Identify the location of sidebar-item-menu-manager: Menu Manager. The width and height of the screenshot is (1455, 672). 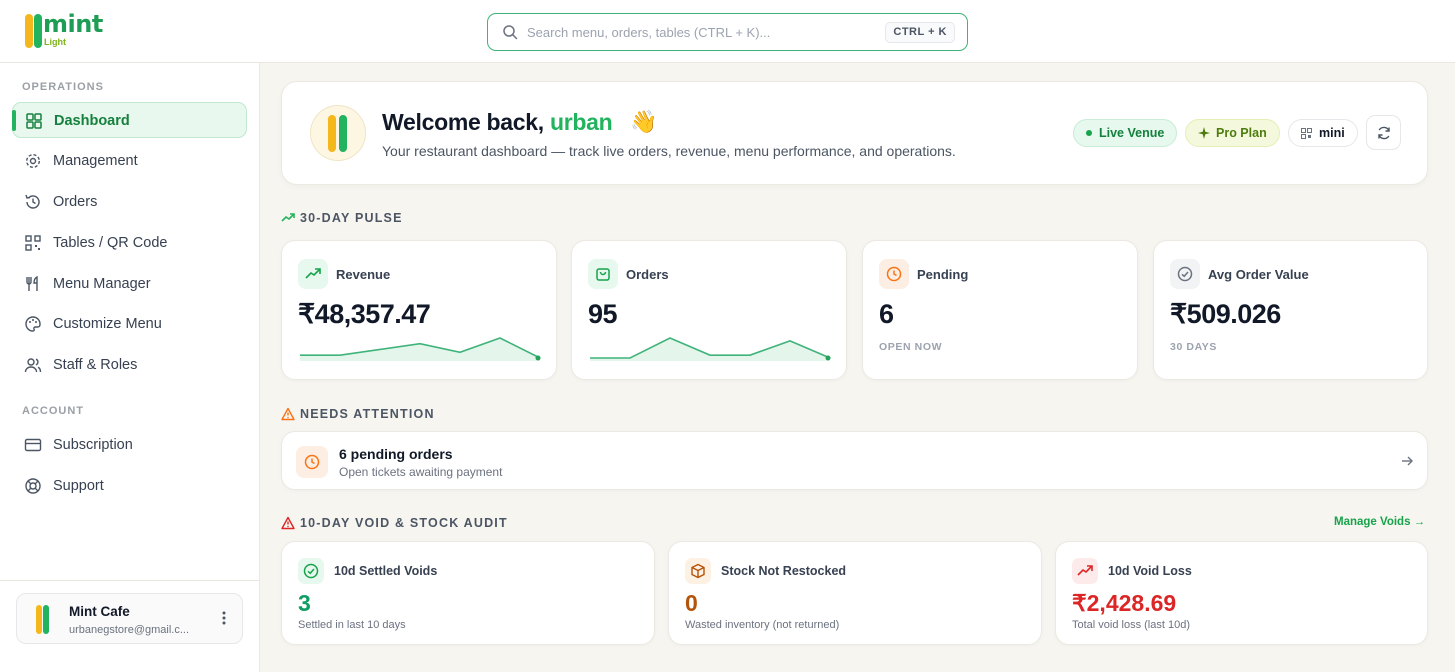
(129, 284).